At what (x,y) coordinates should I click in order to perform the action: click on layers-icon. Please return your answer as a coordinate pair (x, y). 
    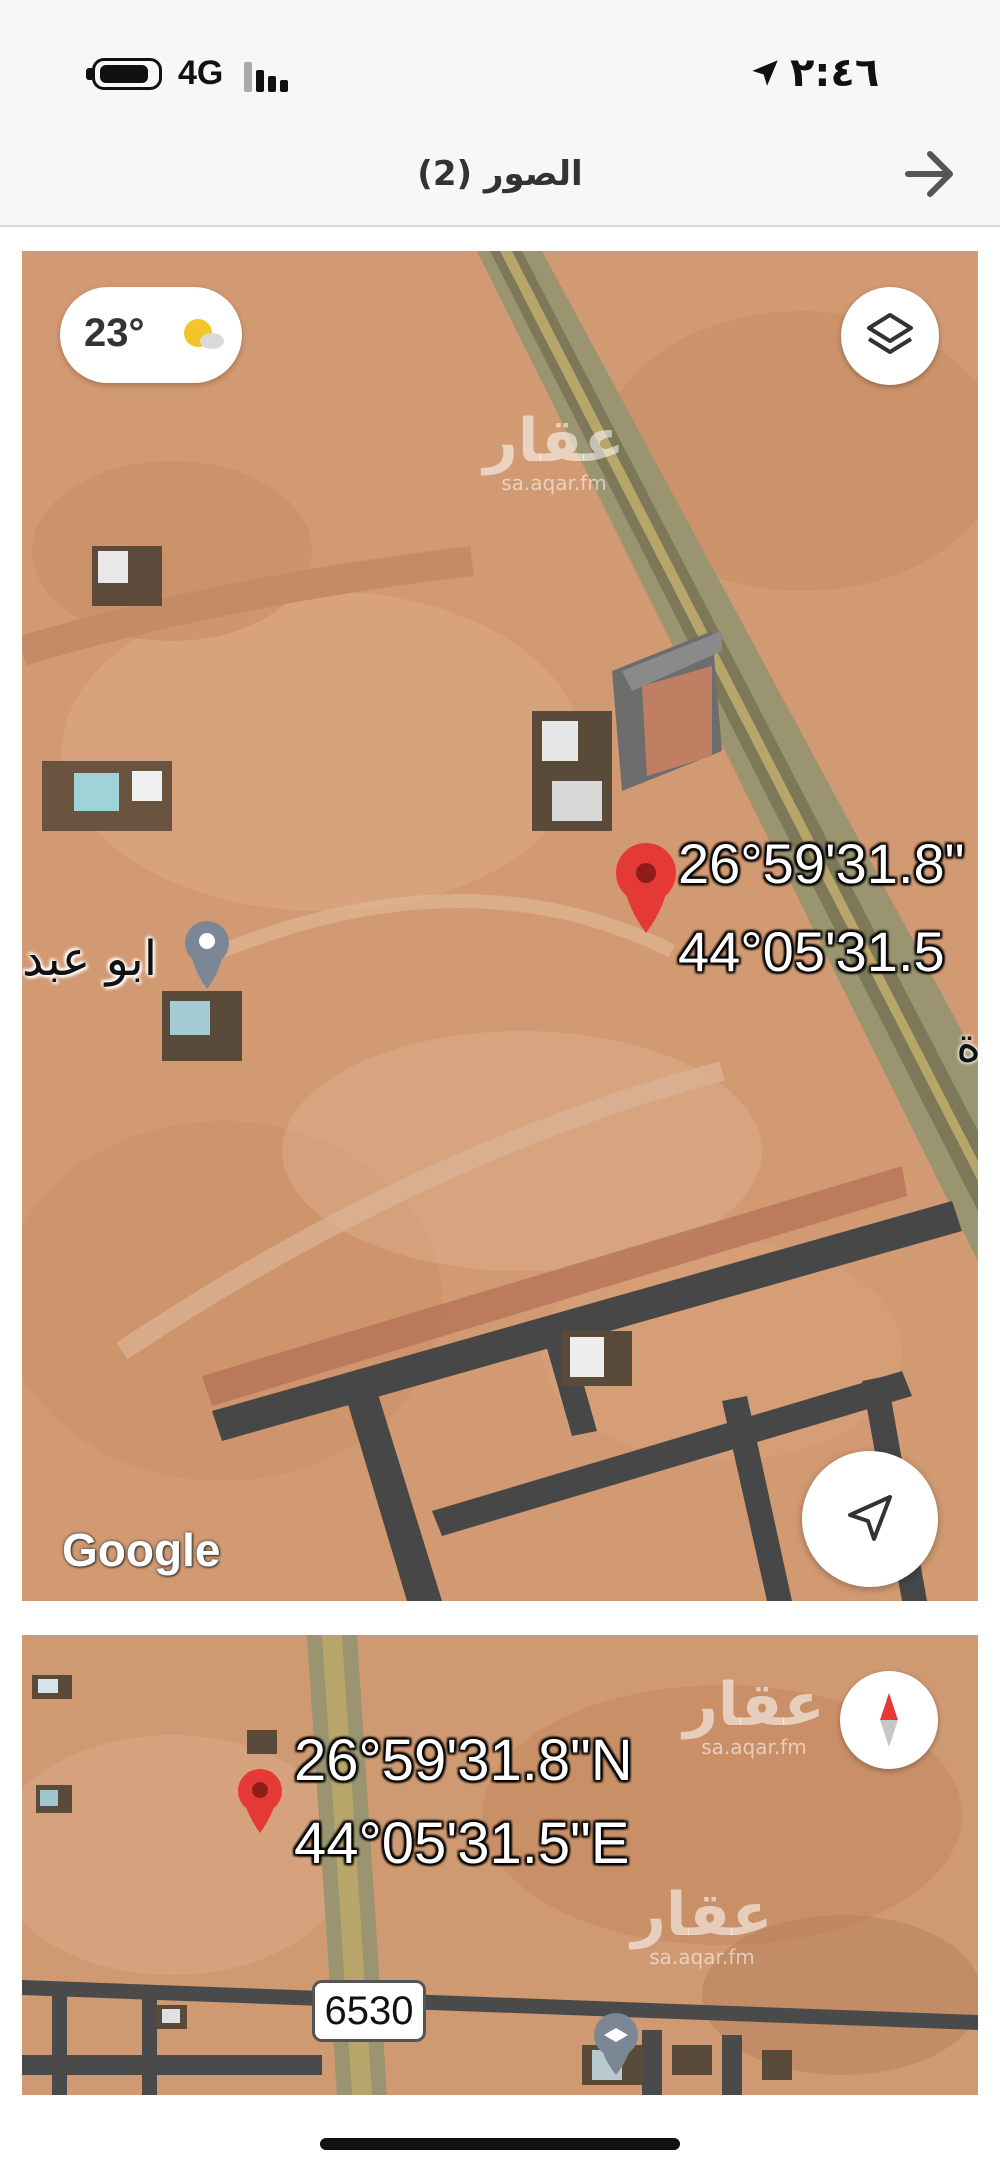
    Looking at the image, I should click on (890, 333).